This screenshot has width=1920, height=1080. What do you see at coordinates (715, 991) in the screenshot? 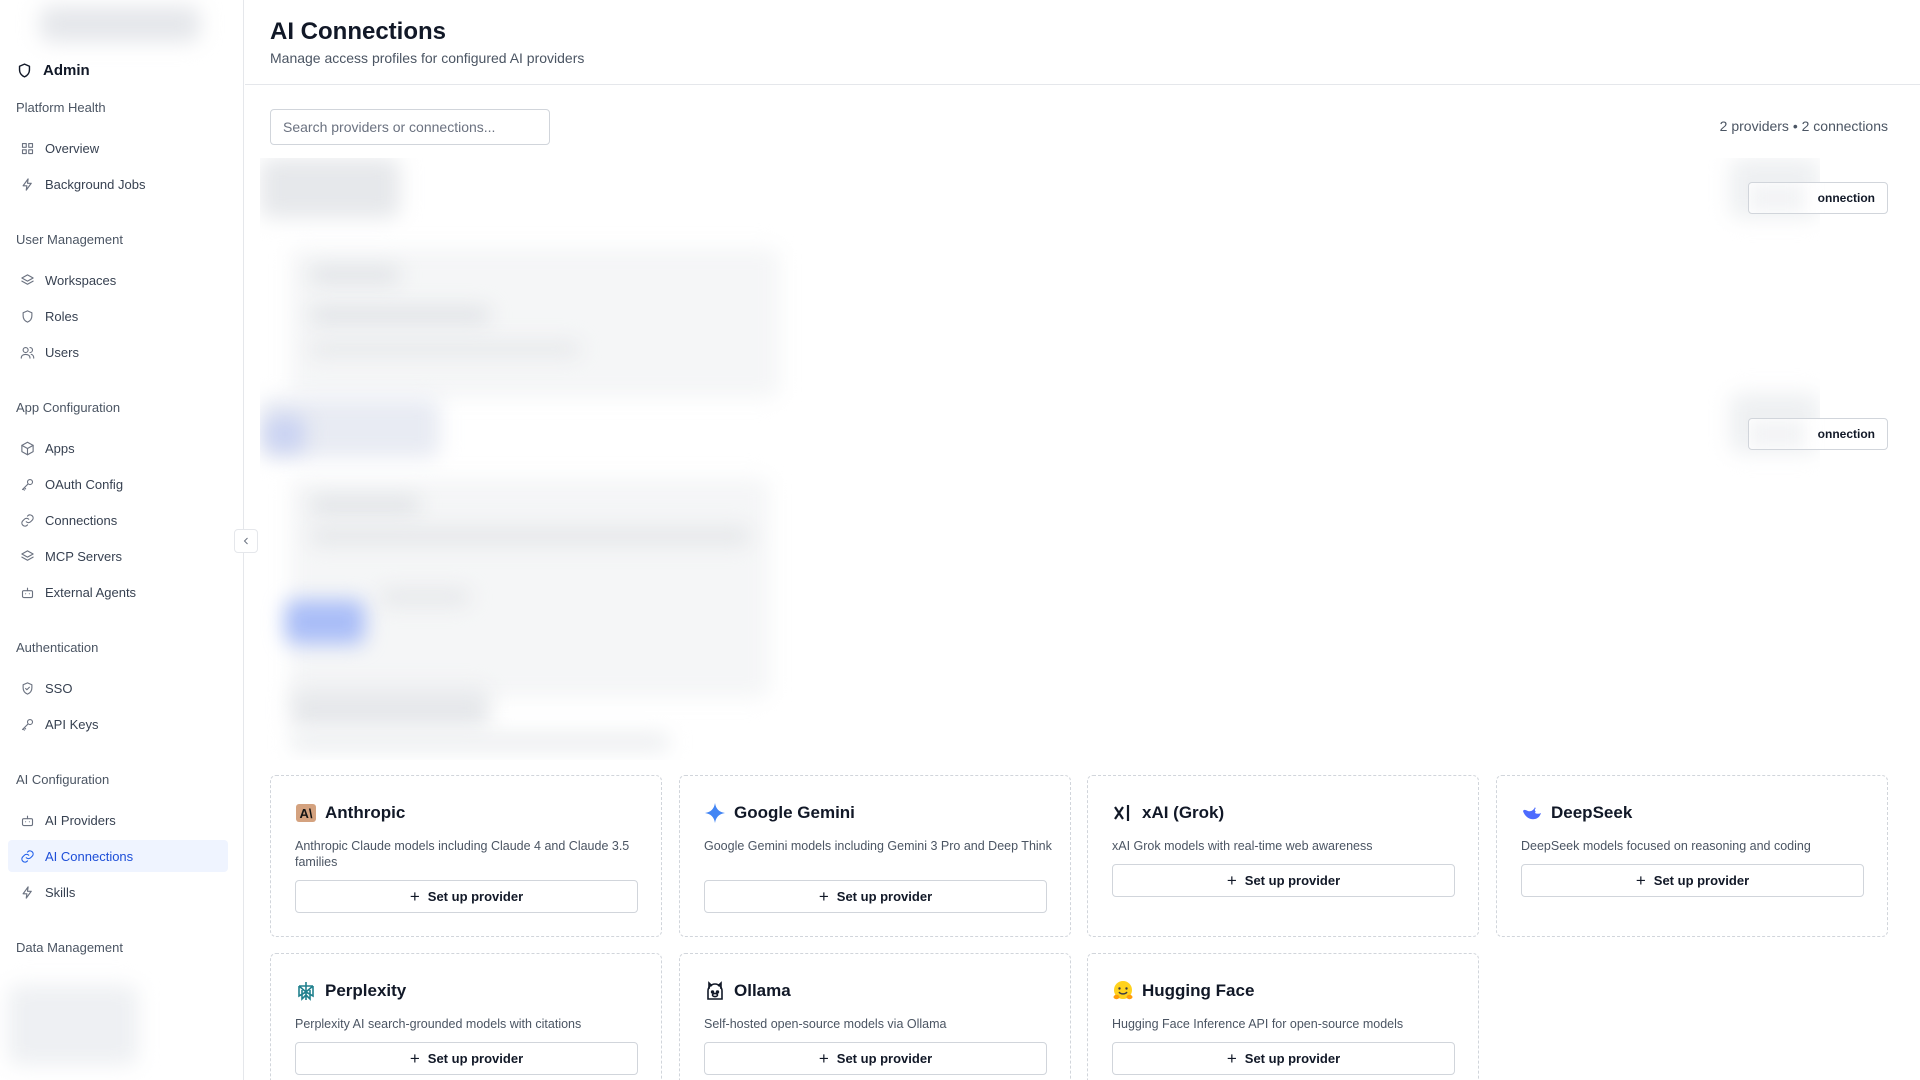
I see `ollama-icon` at bounding box center [715, 991].